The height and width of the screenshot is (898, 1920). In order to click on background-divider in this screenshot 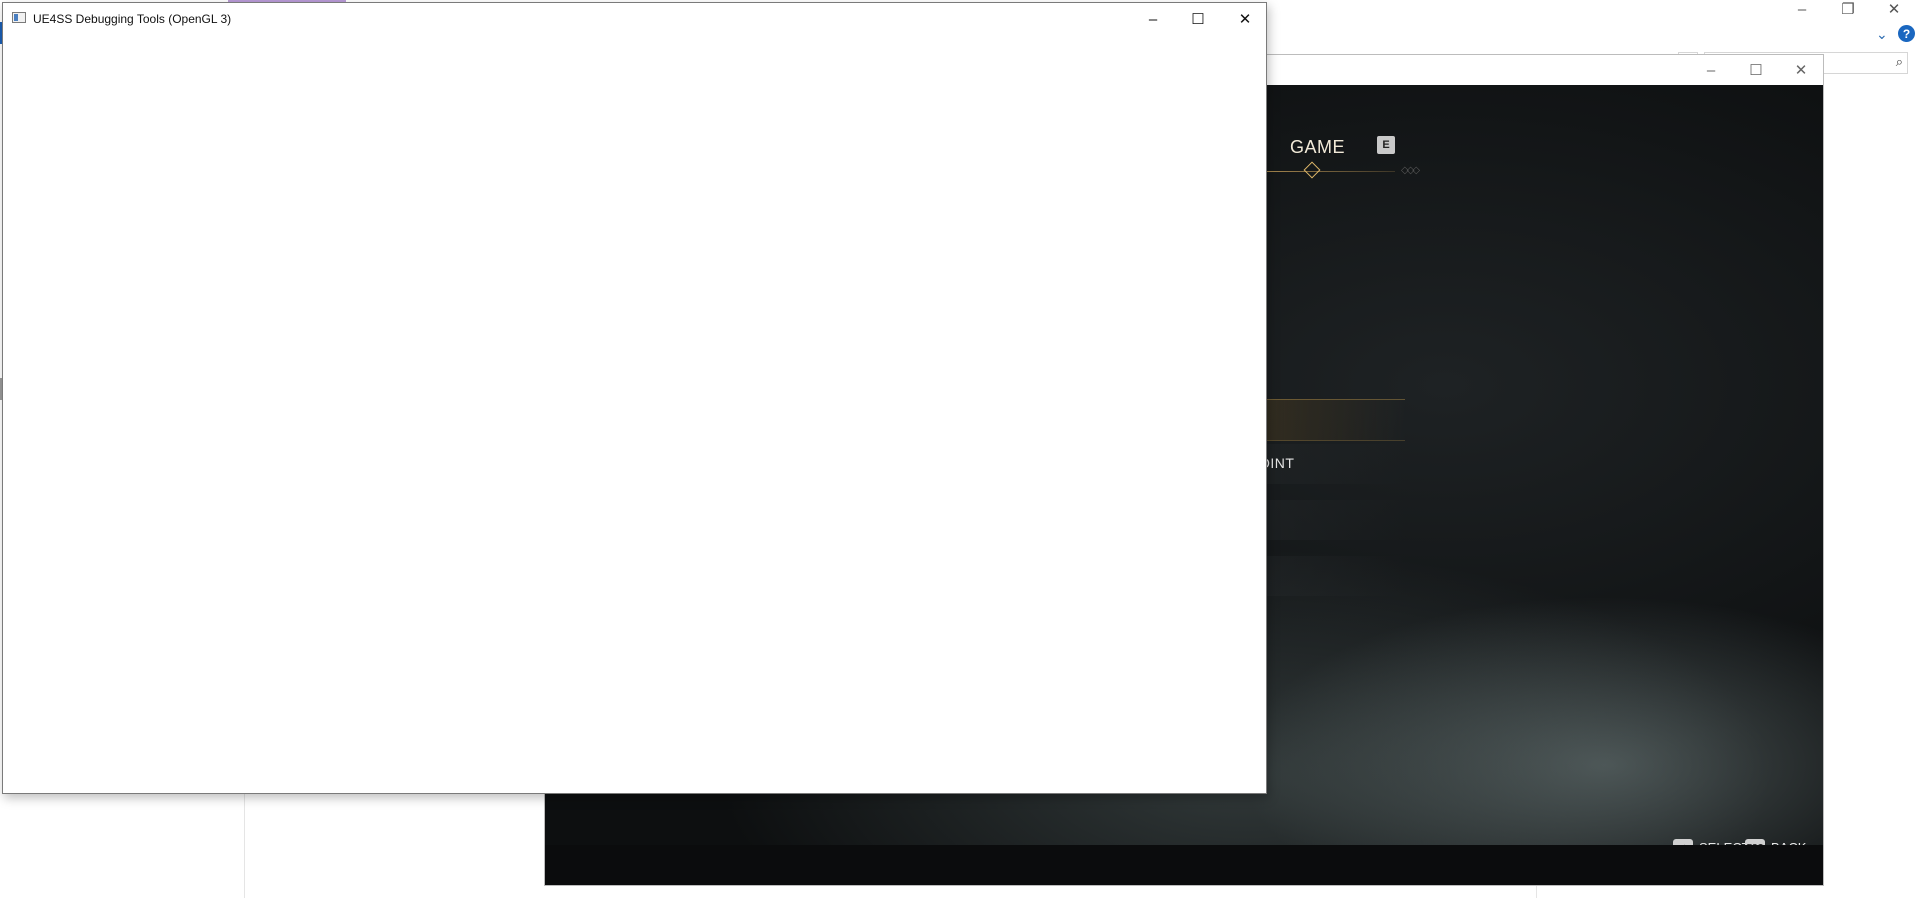, I will do `click(244, 844)`.